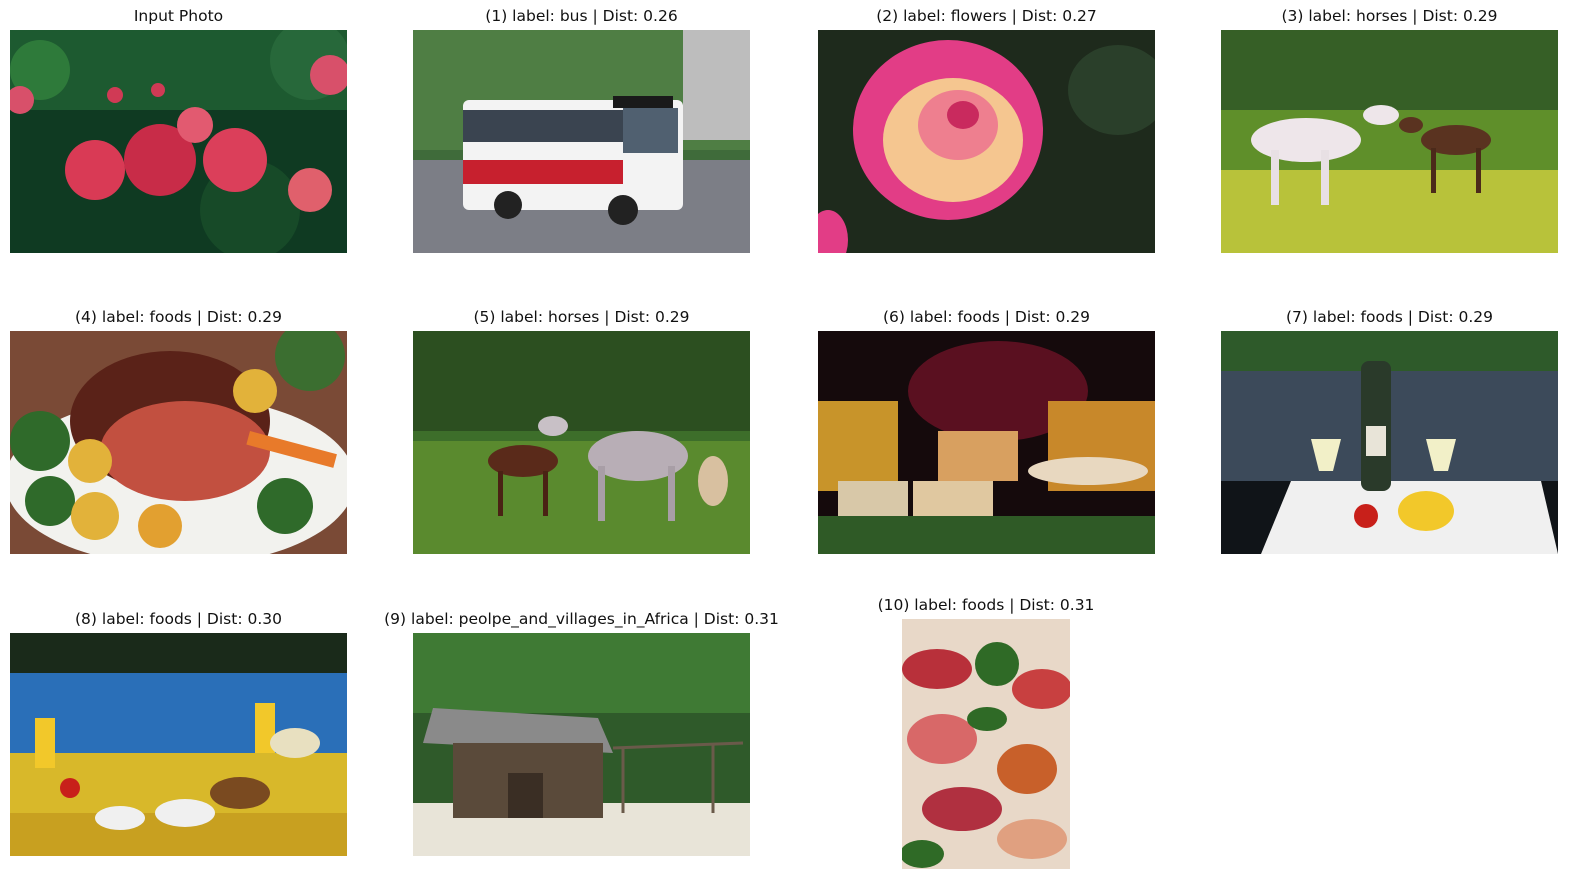 The image size is (1570, 880). What do you see at coordinates (986, 605) in the screenshot?
I see `panel-title-10: (10) label: foods | Dist: 0.31` at bounding box center [986, 605].